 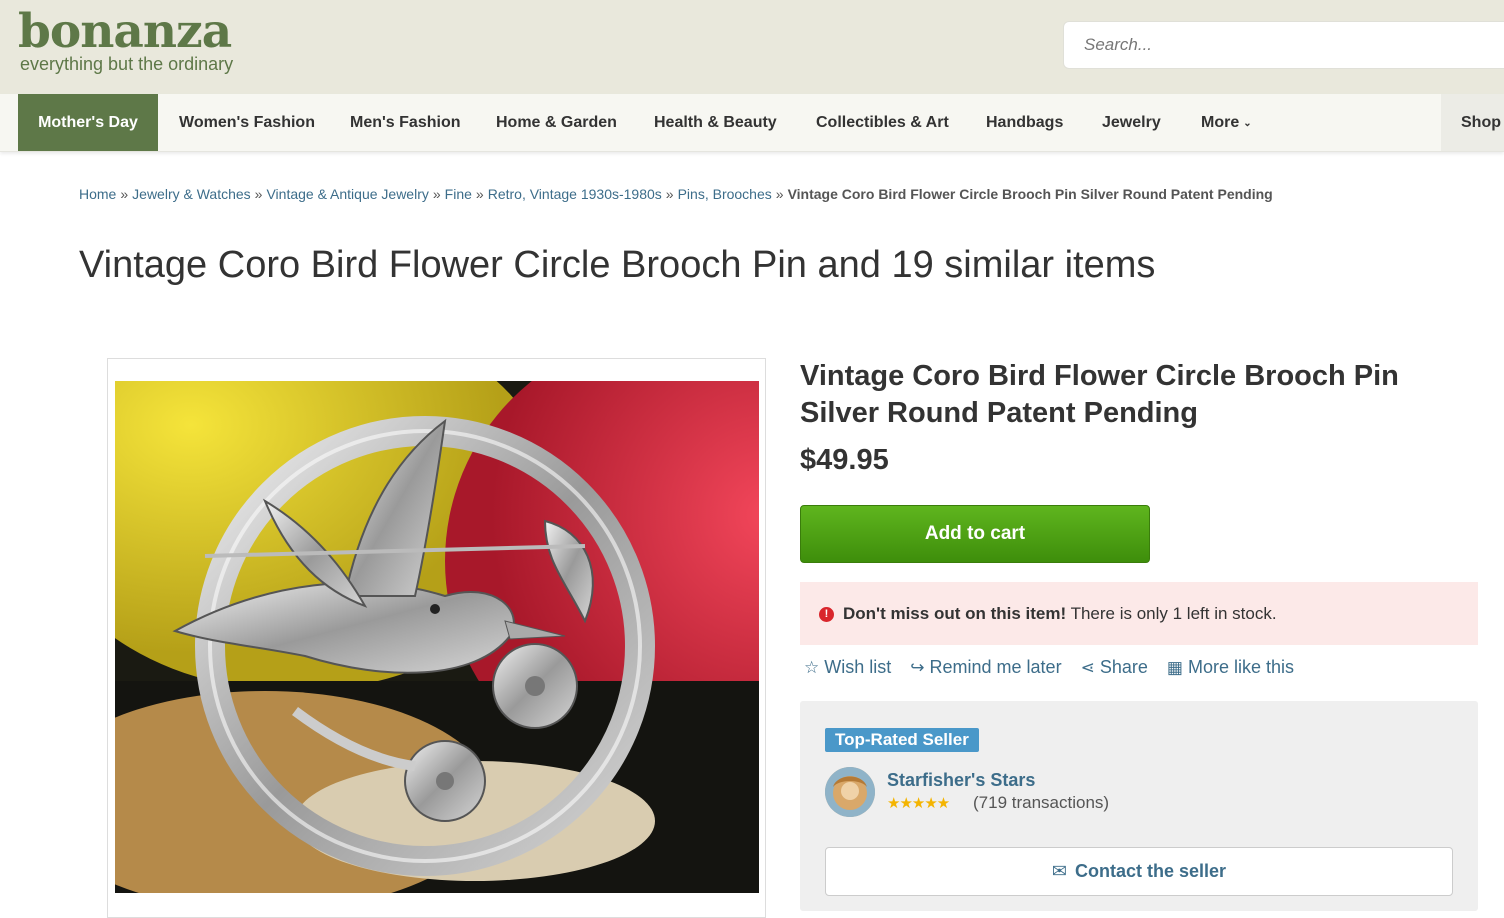 What do you see at coordinates (405, 122) in the screenshot?
I see `nav-item-mens-fashion: Men's Fashion` at bounding box center [405, 122].